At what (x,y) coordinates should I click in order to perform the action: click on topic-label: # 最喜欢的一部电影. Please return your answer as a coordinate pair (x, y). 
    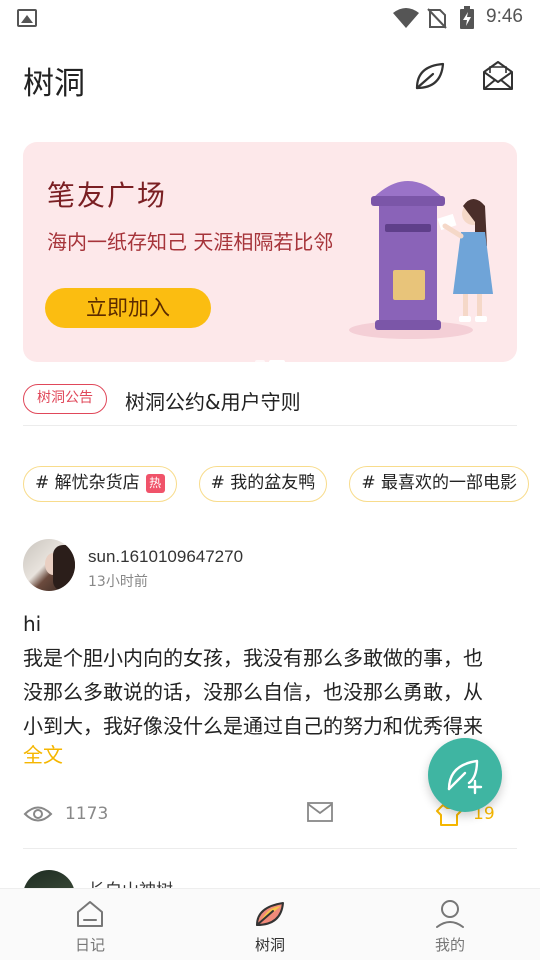
    Looking at the image, I should click on (439, 483).